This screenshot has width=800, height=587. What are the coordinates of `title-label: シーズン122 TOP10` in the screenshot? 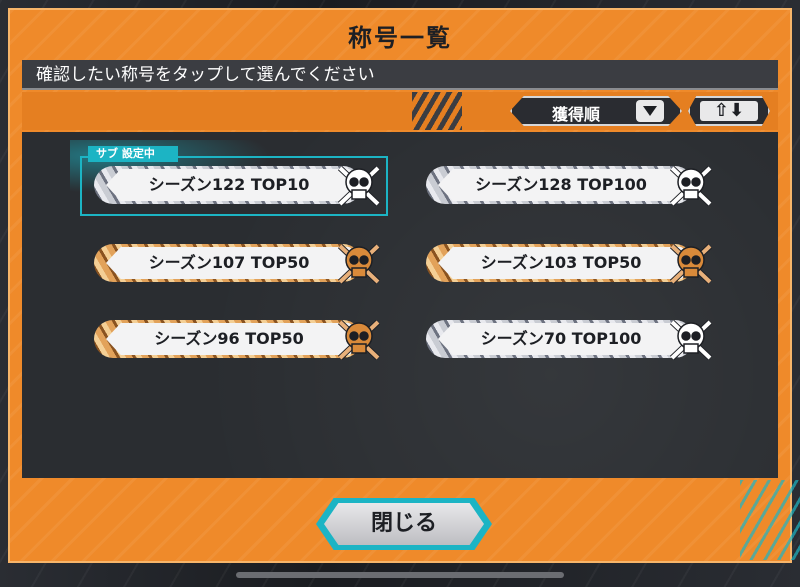 It's located at (229, 185).